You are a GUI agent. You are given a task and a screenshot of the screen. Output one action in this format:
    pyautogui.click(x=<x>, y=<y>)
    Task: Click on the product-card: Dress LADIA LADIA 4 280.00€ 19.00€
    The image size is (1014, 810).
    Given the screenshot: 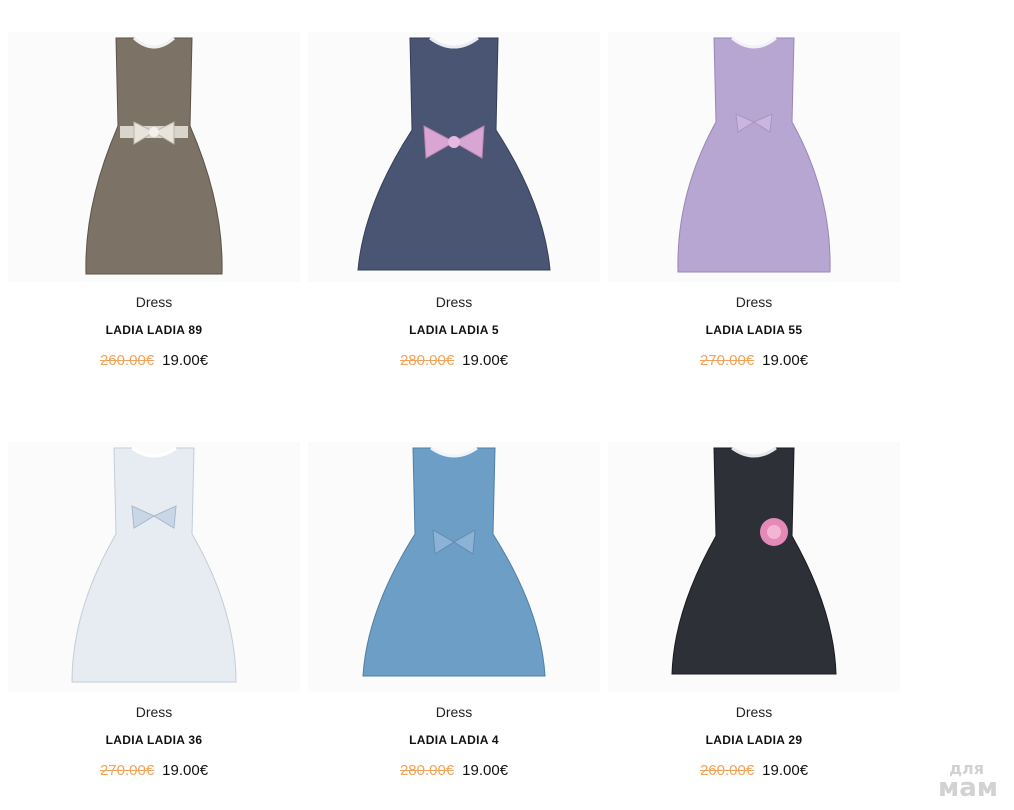 What is the action you would take?
    pyautogui.click(x=454, y=610)
    